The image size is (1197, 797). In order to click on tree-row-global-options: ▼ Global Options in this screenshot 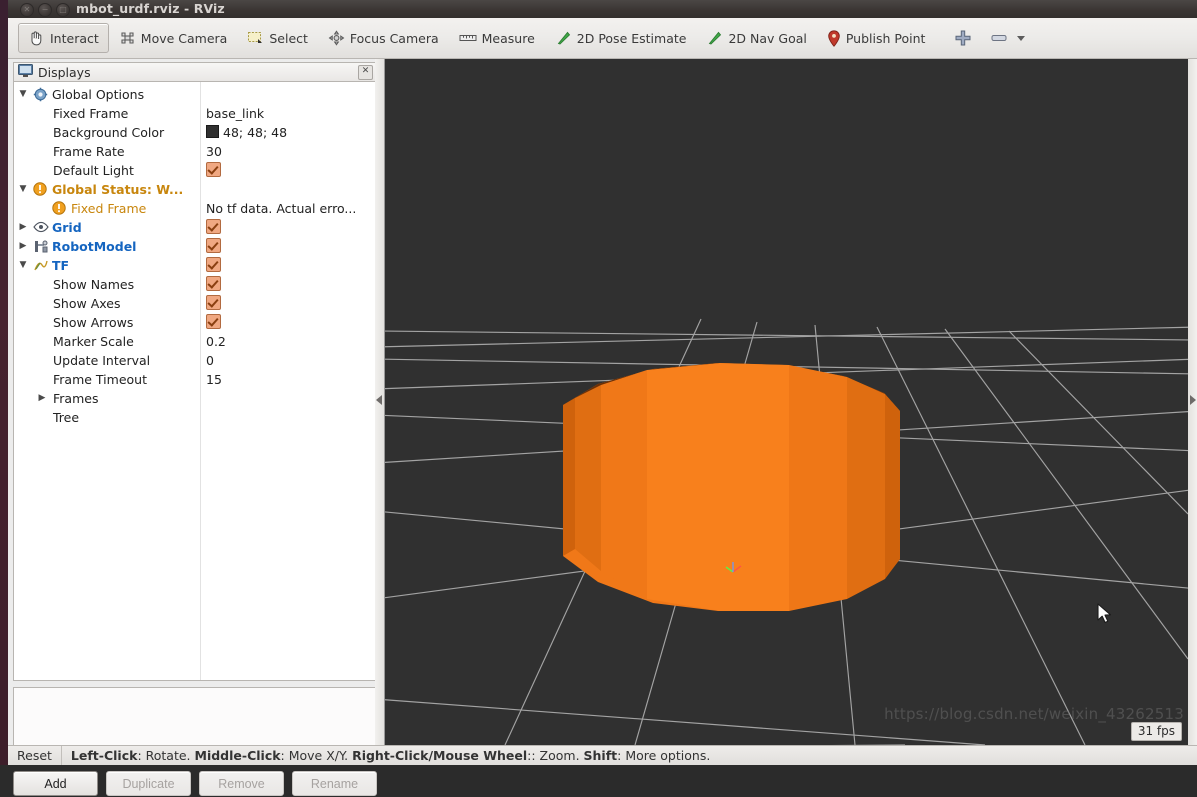, I will do `click(195, 94)`.